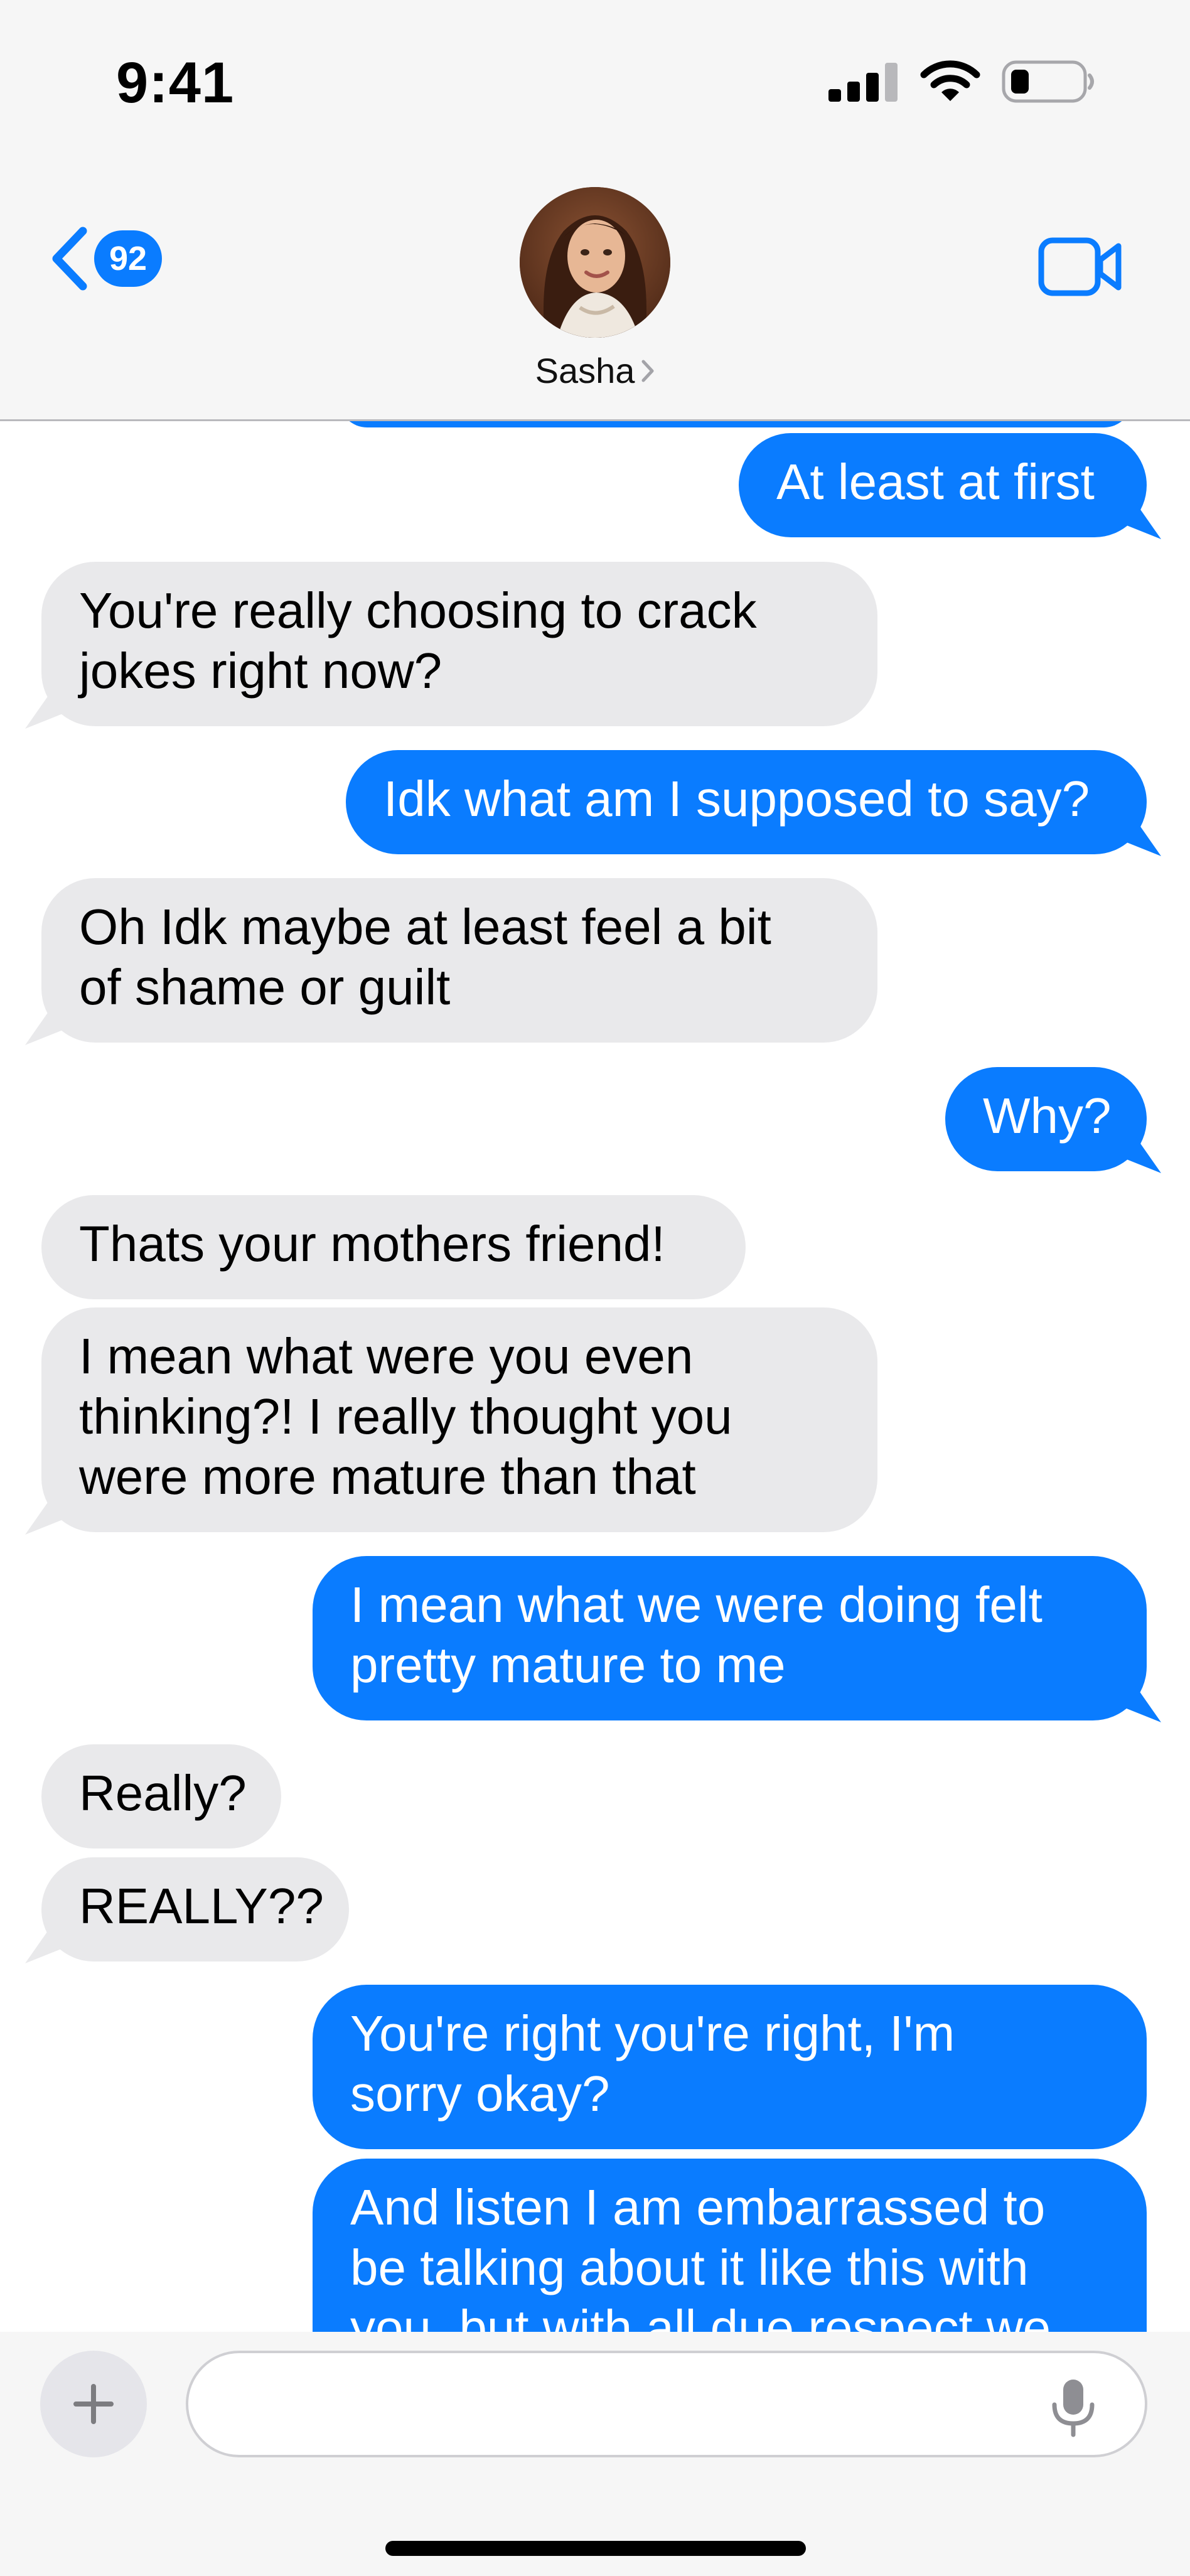 The image size is (1190, 2576). I want to click on apps-plus-button, so click(93, 2404).